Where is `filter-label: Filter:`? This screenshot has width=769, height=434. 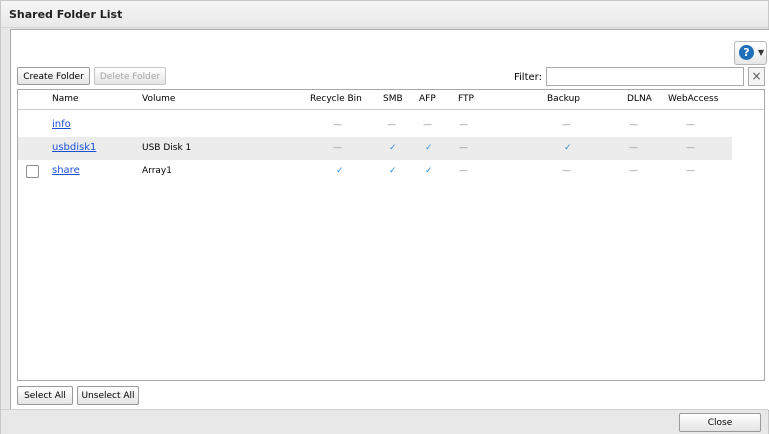
filter-label: Filter: is located at coordinates (528, 77).